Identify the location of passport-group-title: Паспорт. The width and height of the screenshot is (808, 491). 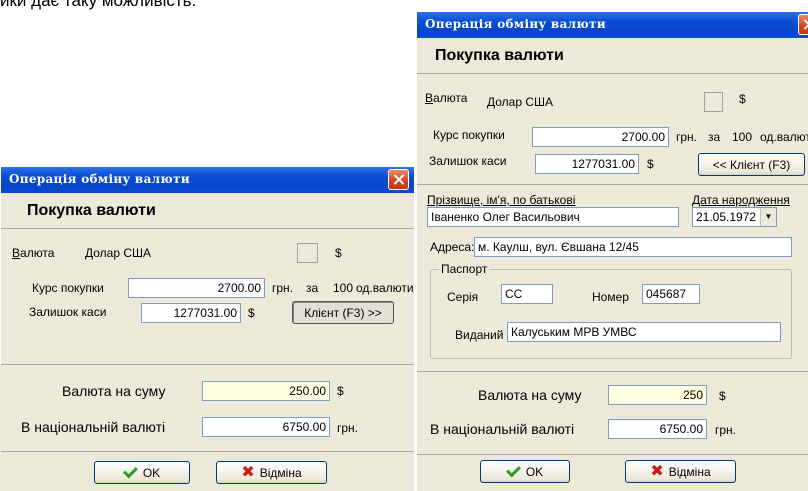
(464, 269).